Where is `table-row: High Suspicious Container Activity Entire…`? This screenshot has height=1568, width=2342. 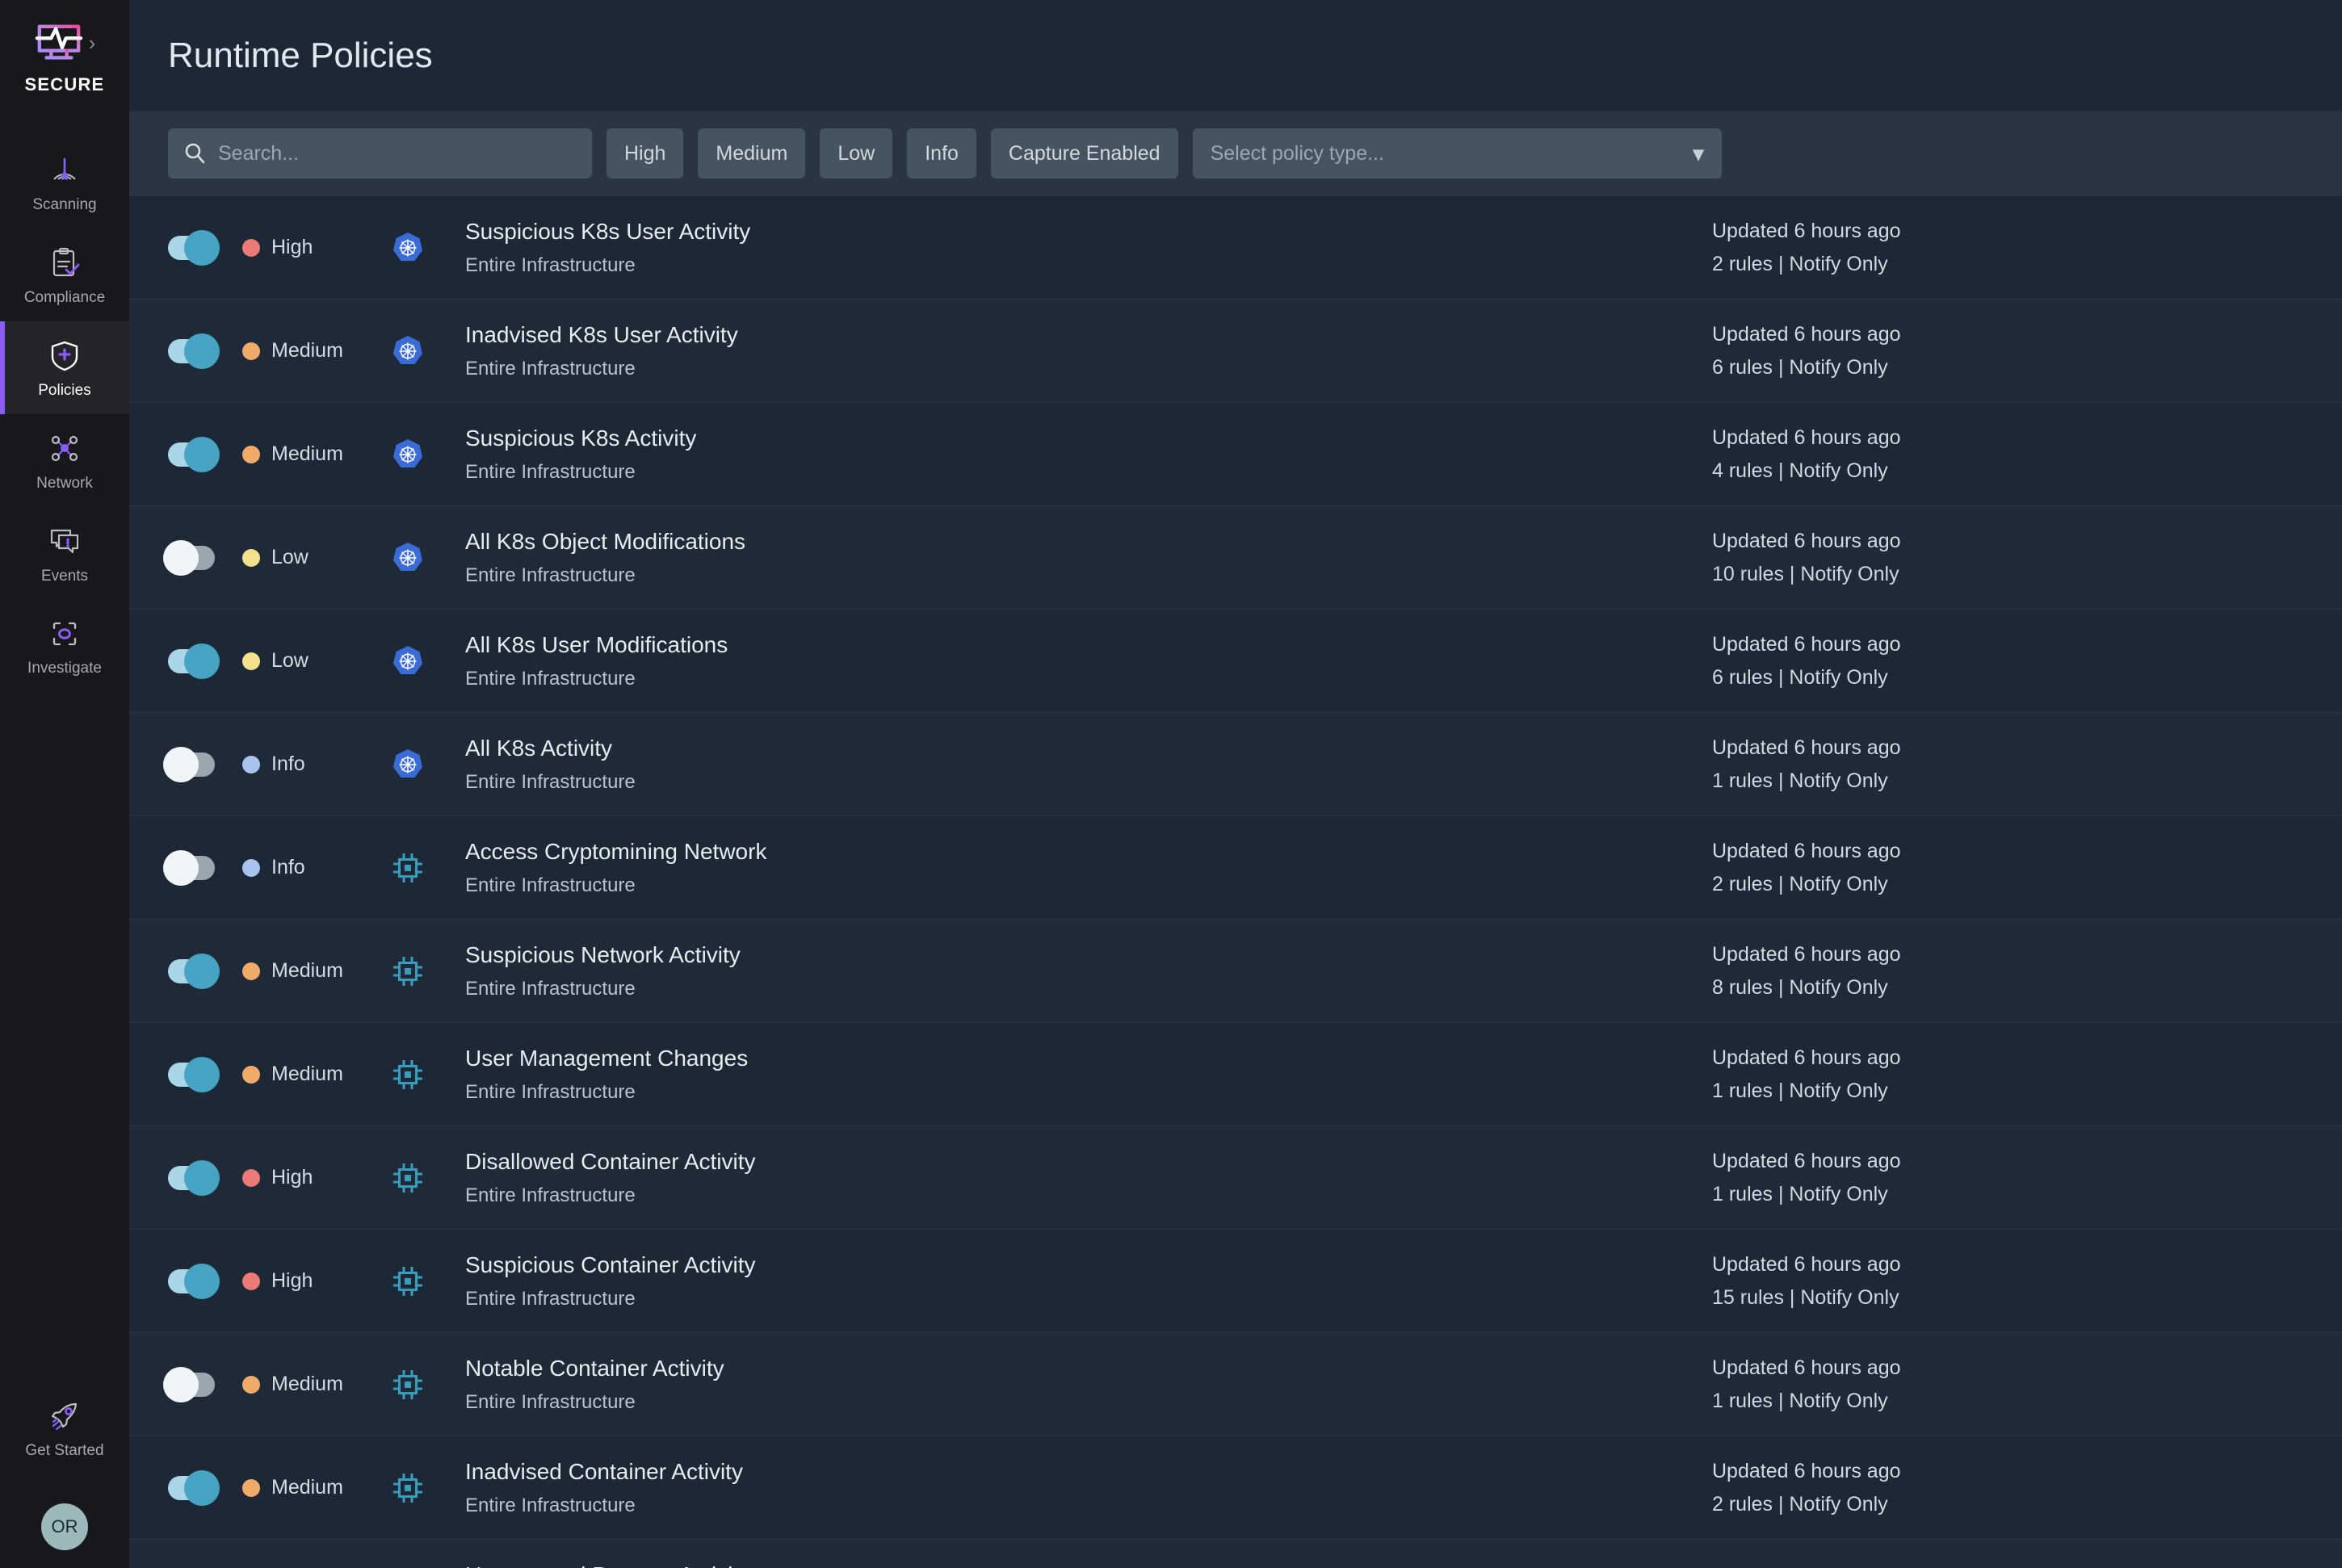
table-row: High Suspicious Container Activity Entire… is located at coordinates (1235, 1281).